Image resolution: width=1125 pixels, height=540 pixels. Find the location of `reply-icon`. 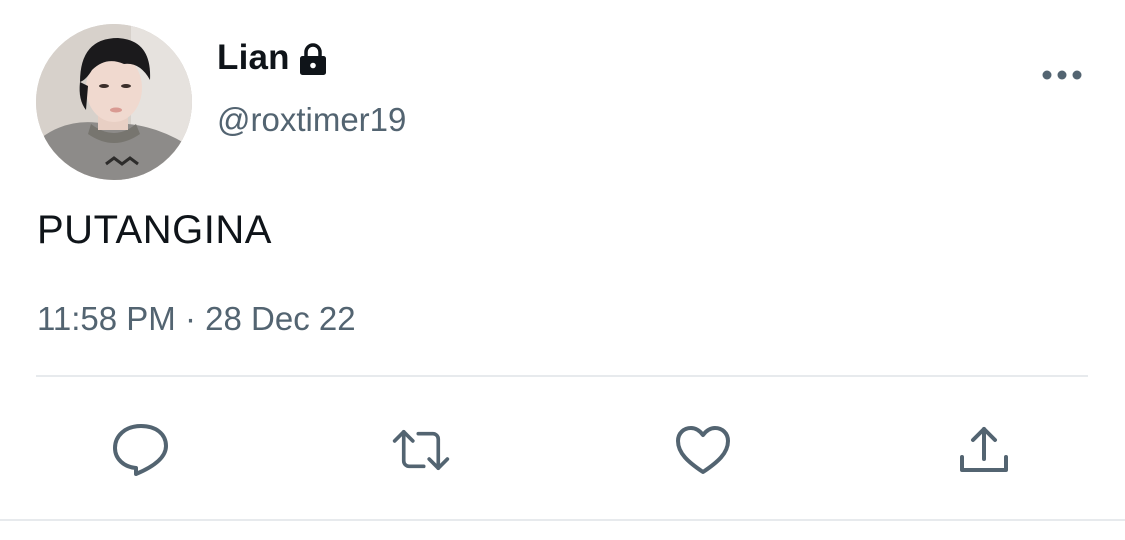

reply-icon is located at coordinates (140, 450).